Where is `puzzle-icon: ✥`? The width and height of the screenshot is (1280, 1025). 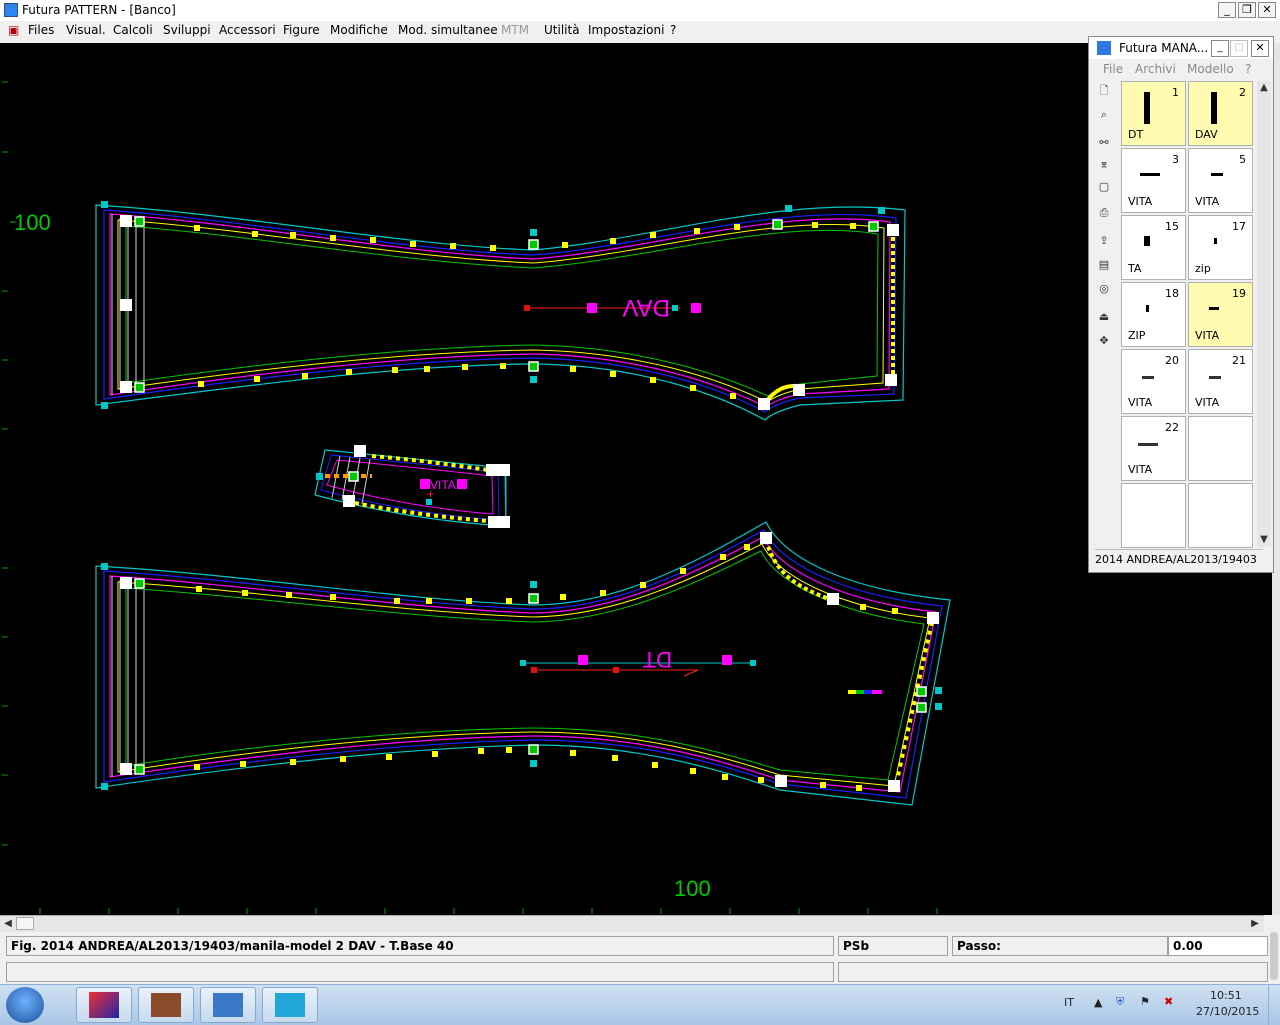
puzzle-icon: ✥ is located at coordinates (1104, 341).